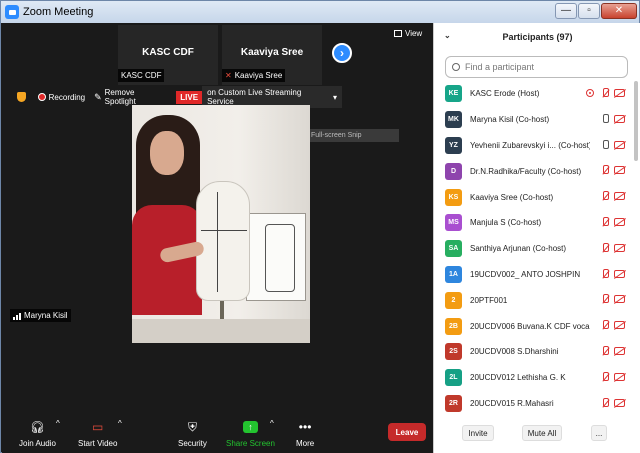 This screenshot has height=453, width=640. Describe the element at coordinates (533, 223) in the screenshot. I see `participant-row: MS Manjula S (Co-host)` at that location.